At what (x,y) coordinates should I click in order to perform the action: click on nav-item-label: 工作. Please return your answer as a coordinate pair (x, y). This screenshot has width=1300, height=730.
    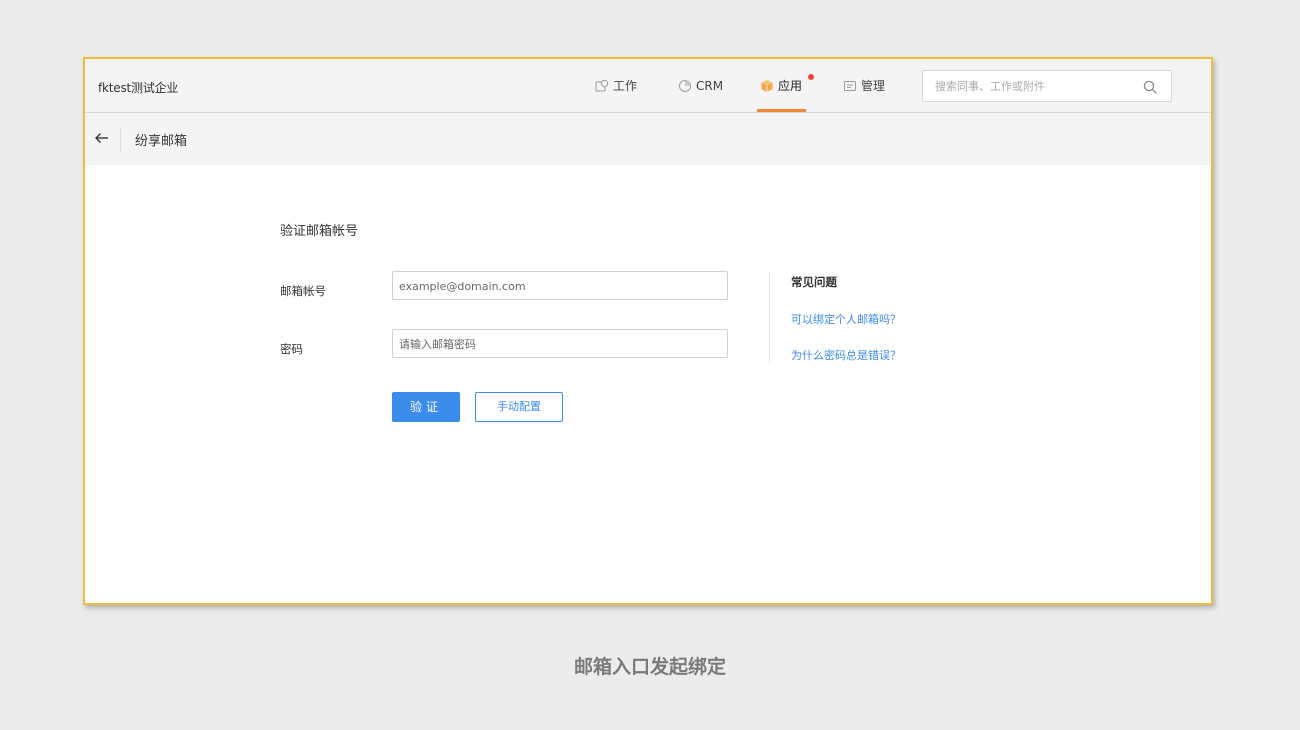
    Looking at the image, I should click on (625, 86).